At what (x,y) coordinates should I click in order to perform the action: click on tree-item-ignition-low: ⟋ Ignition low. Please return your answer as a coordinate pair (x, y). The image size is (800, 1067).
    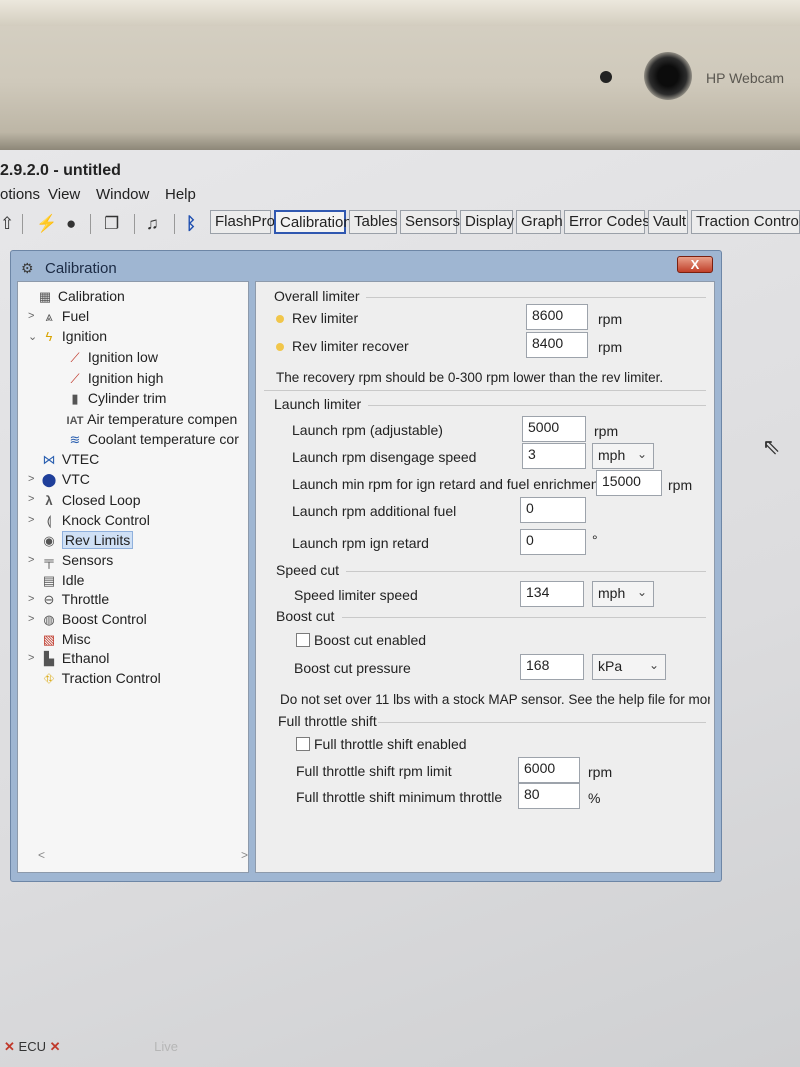
    Looking at the image, I should click on (112, 357).